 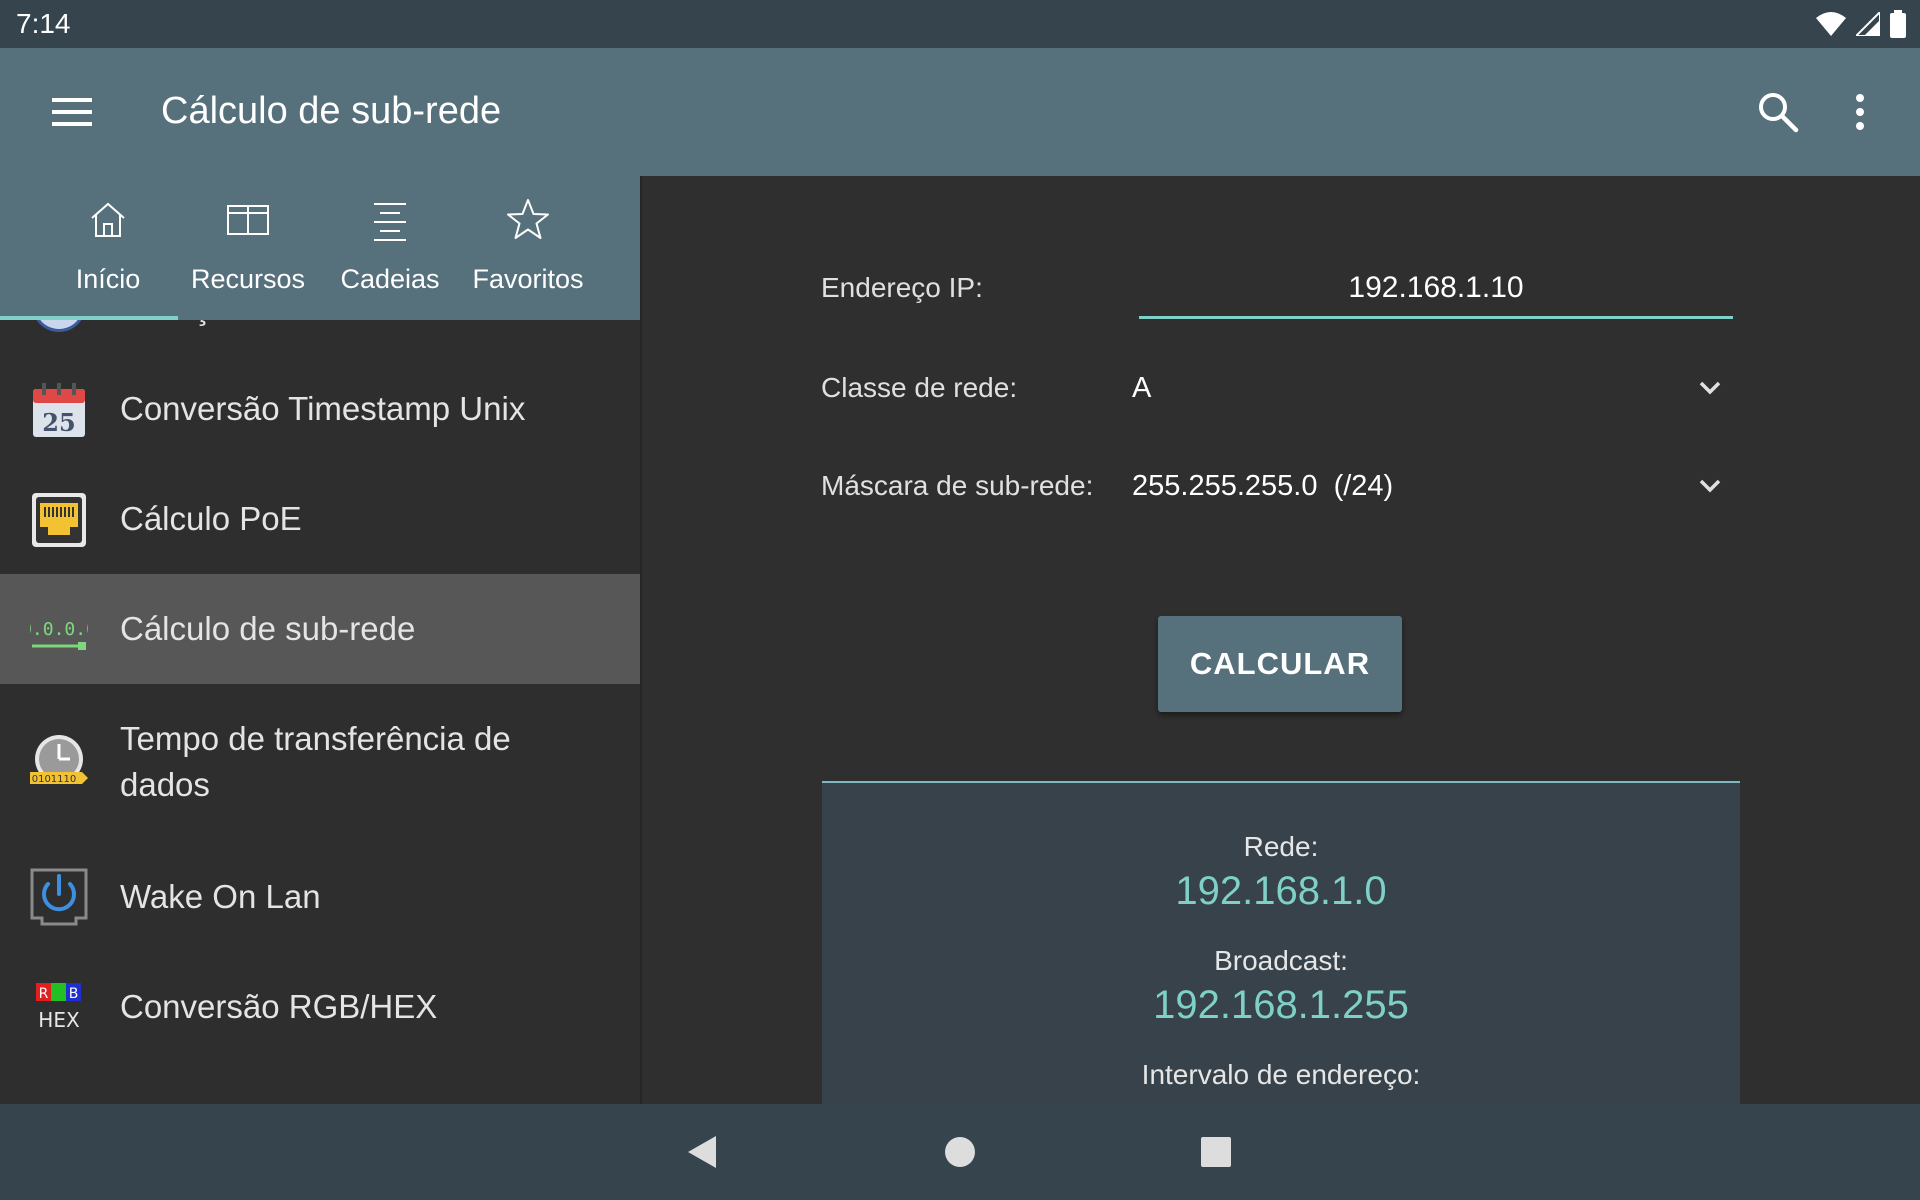 I want to click on ip-label: Endereço IP:, so click(x=902, y=287).